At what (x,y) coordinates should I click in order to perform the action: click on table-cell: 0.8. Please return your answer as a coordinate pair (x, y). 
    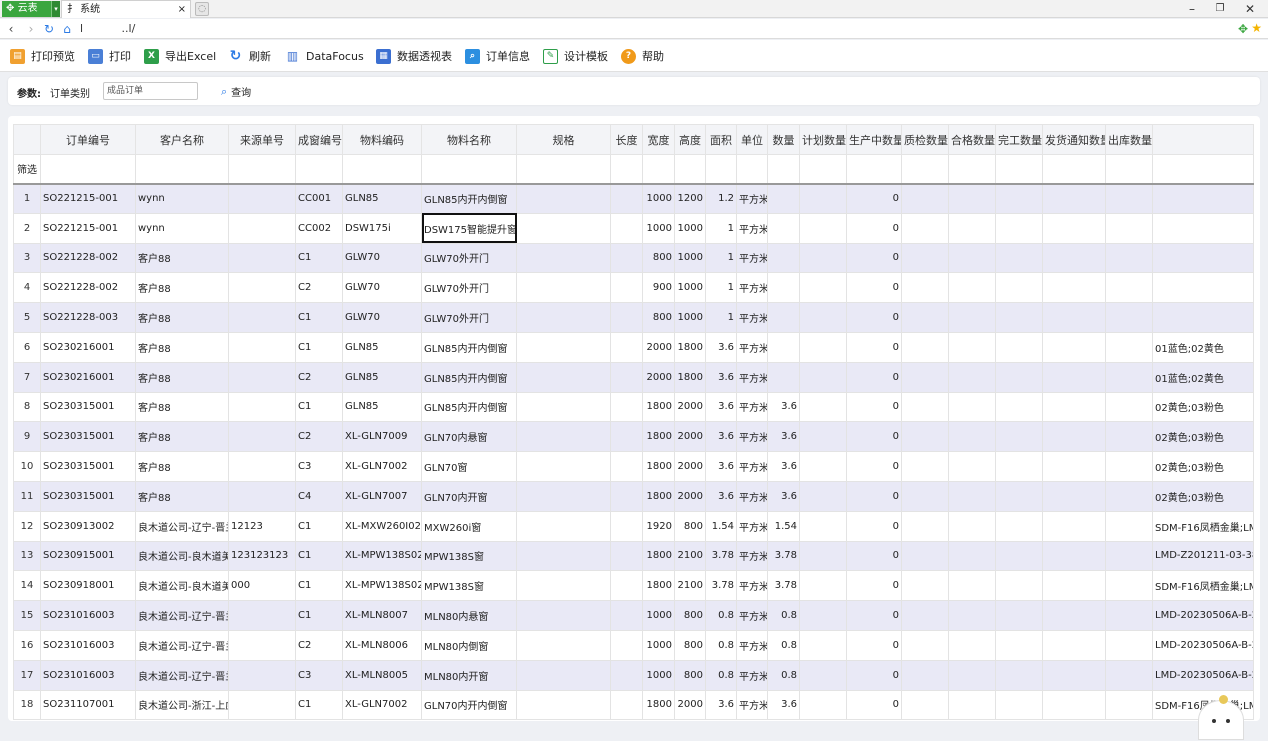
    Looking at the image, I should click on (783, 615).